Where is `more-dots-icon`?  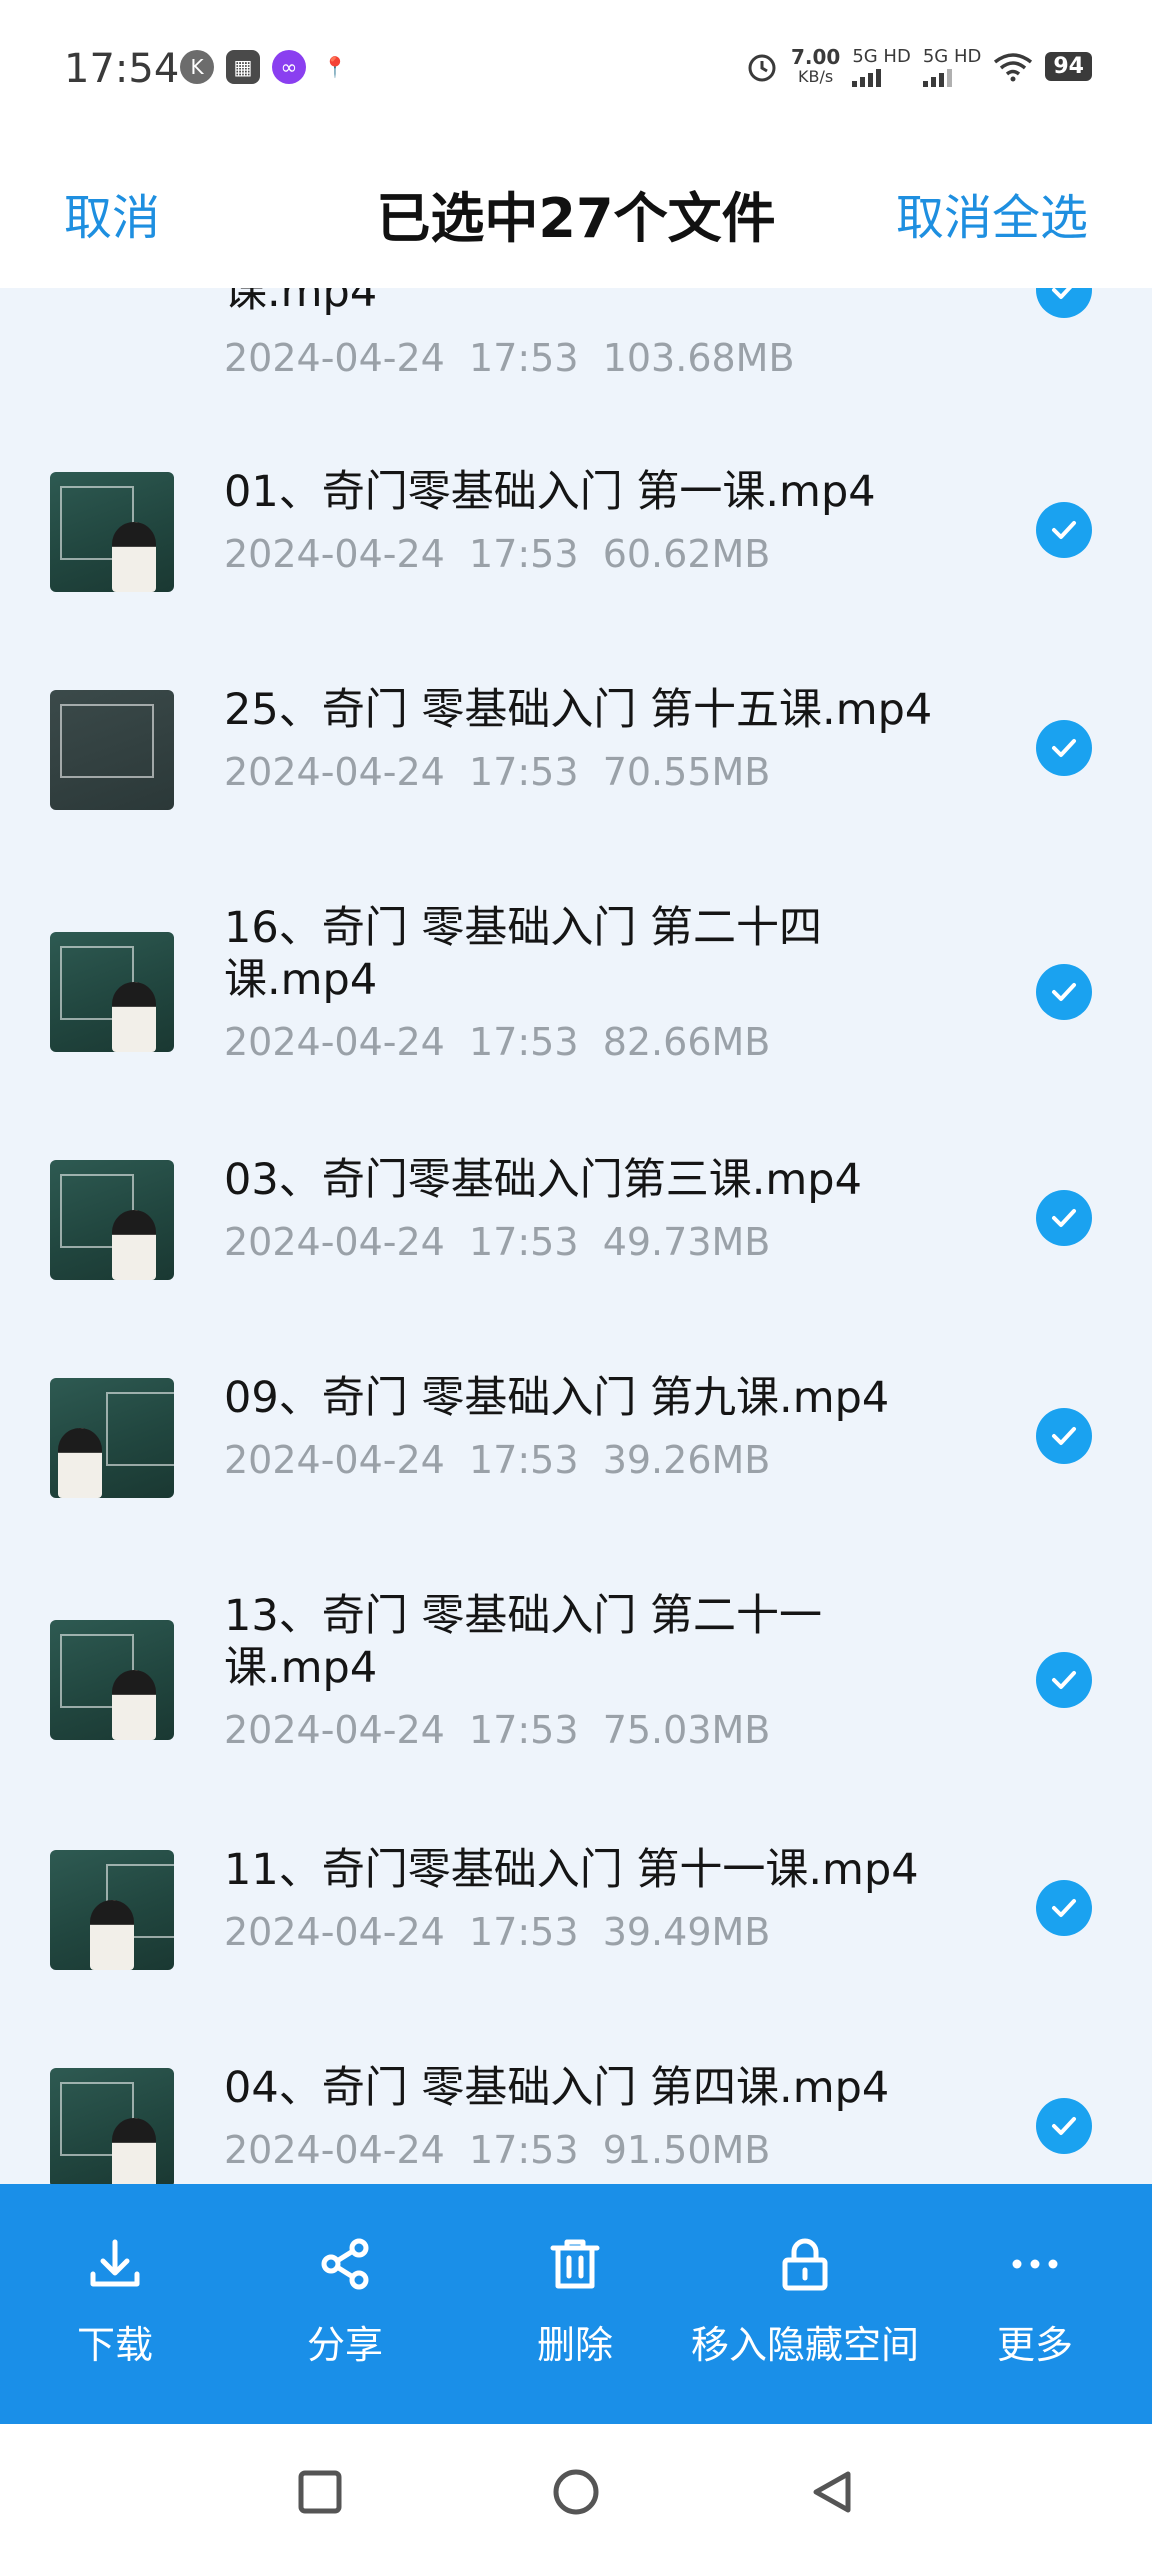 more-dots-icon is located at coordinates (1035, 2264).